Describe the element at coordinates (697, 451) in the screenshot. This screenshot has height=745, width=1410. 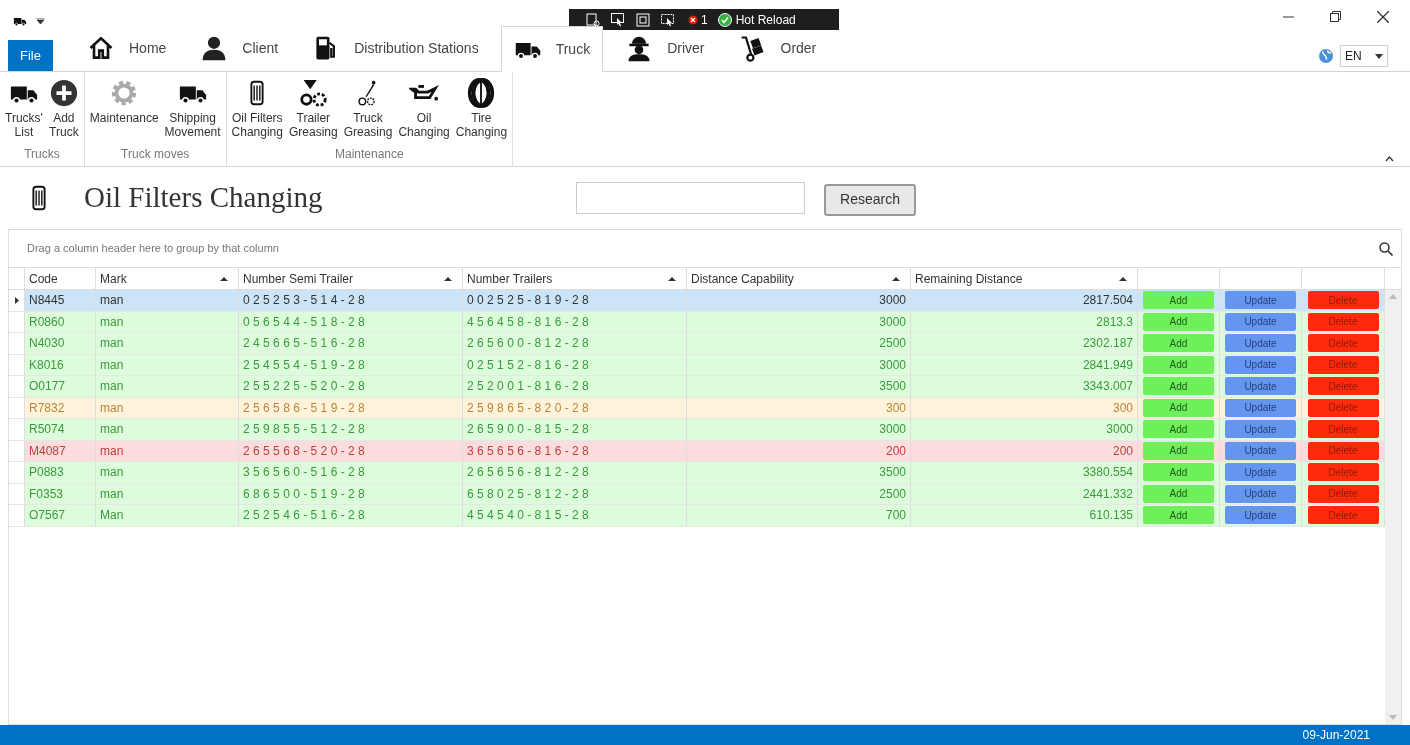
I see `table-row: M4087 man 265568-520-28 365656-816-28 200 200 Add Update Delete` at that location.